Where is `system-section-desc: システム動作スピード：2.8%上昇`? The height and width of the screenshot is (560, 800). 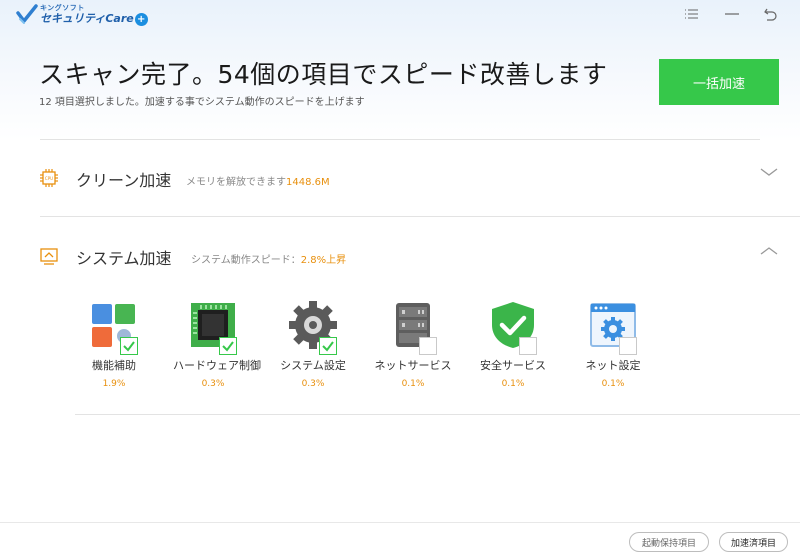
system-section-desc: システム動作スピード：2.8%上昇 is located at coordinates (268, 258).